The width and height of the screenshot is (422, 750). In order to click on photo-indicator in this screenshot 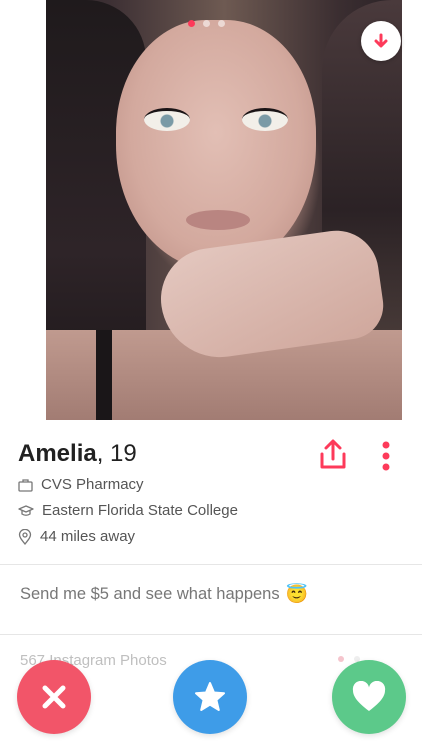, I will do `click(206, 23)`.